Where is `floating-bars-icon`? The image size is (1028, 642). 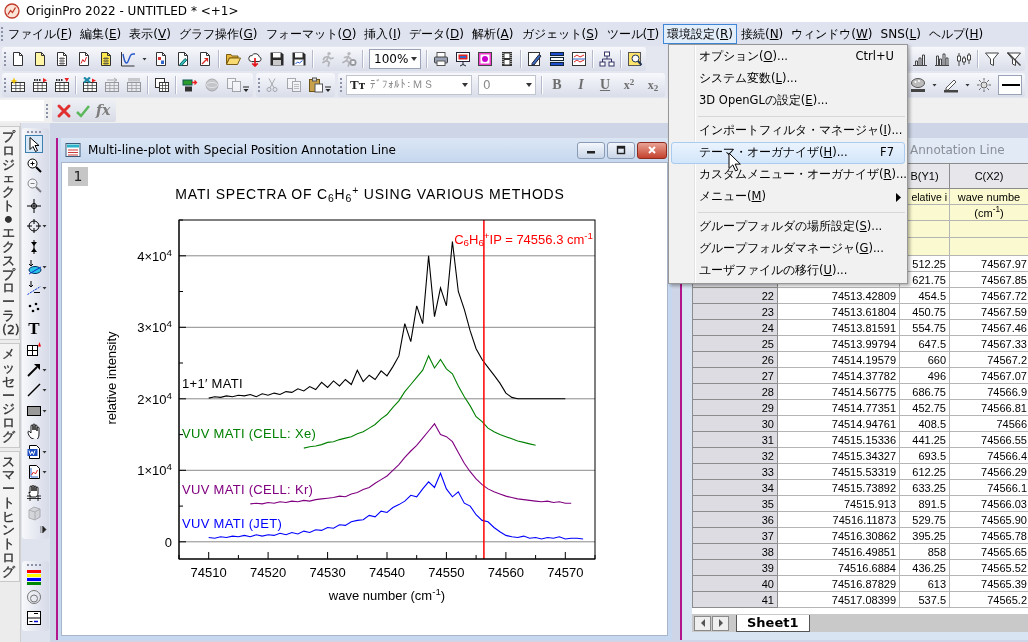 floating-bars-icon is located at coordinates (964, 59).